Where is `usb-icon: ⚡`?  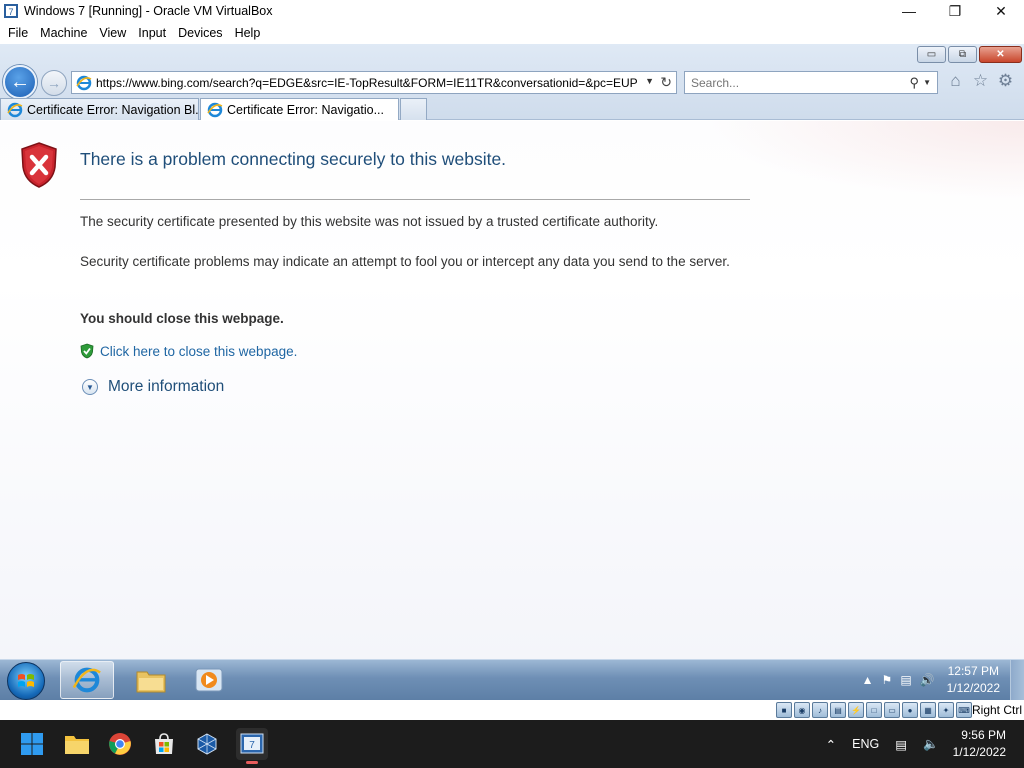
usb-icon: ⚡ is located at coordinates (856, 710).